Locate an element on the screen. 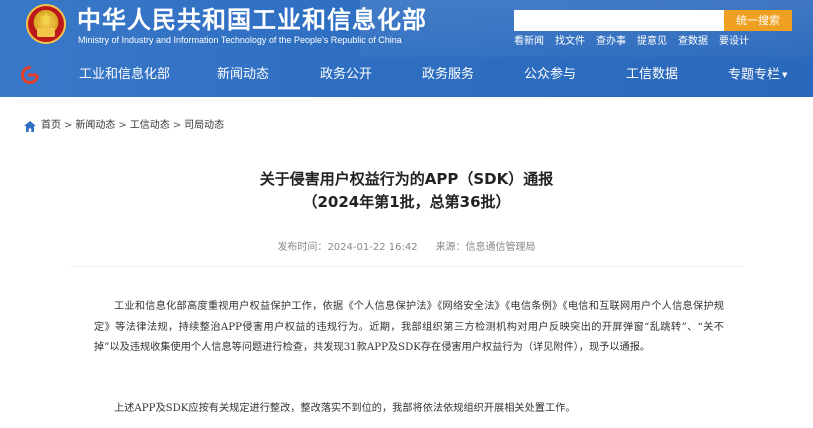 This screenshot has width=813, height=428. search-button: 统一搜索 is located at coordinates (758, 20).